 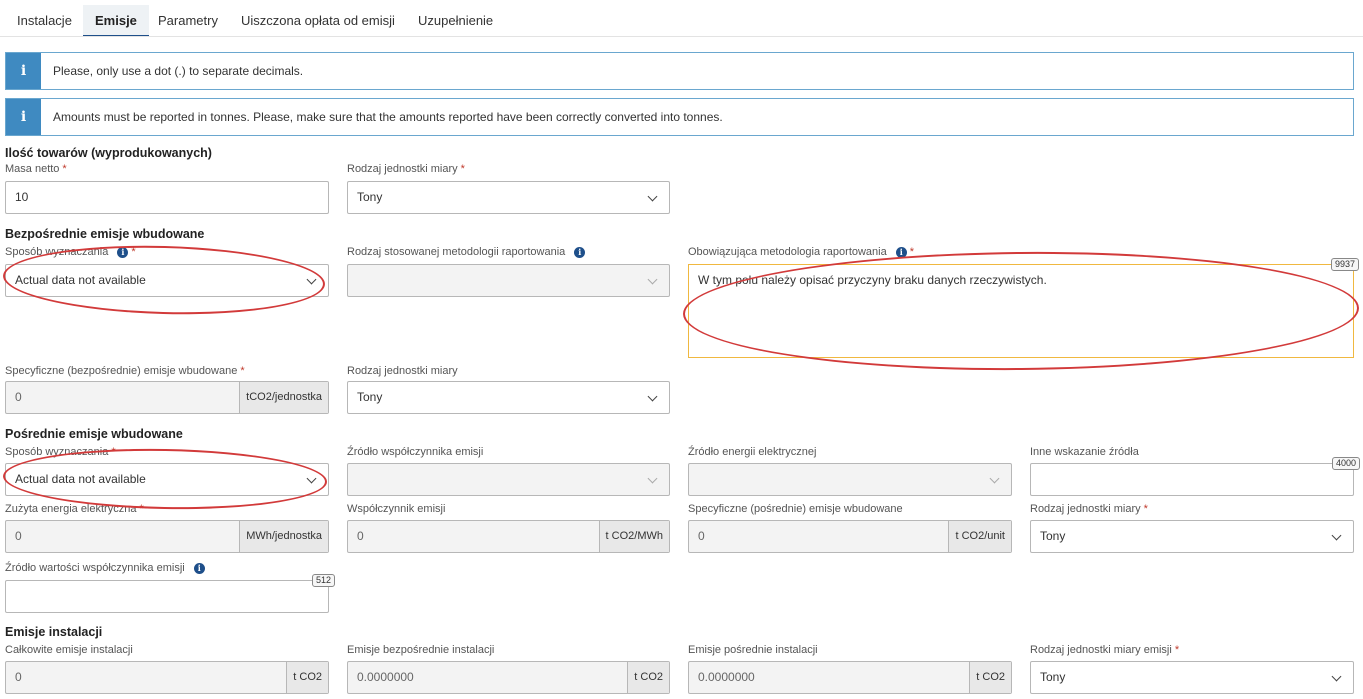 What do you see at coordinates (1089, 509) in the screenshot?
I see `indirect-unit-label: Rodzaj jednostki miary *` at bounding box center [1089, 509].